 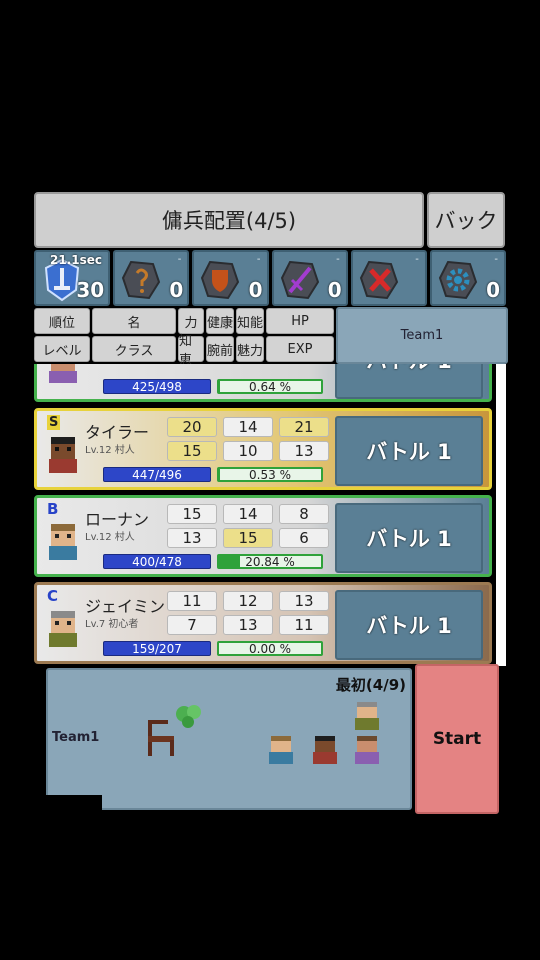 I want to click on stat-charm: 6, so click(x=304, y=538).